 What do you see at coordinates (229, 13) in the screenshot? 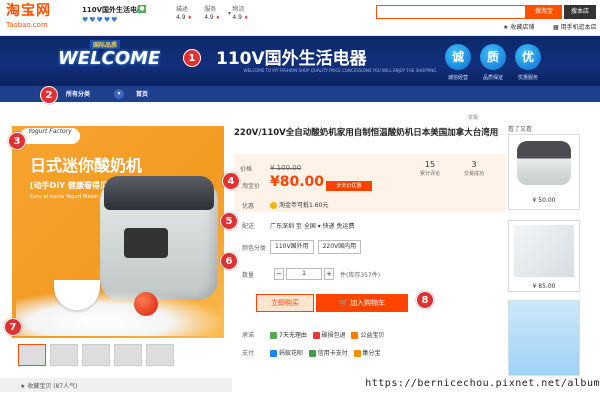
I see `ratings-dropdown-icon: ▾` at bounding box center [229, 13].